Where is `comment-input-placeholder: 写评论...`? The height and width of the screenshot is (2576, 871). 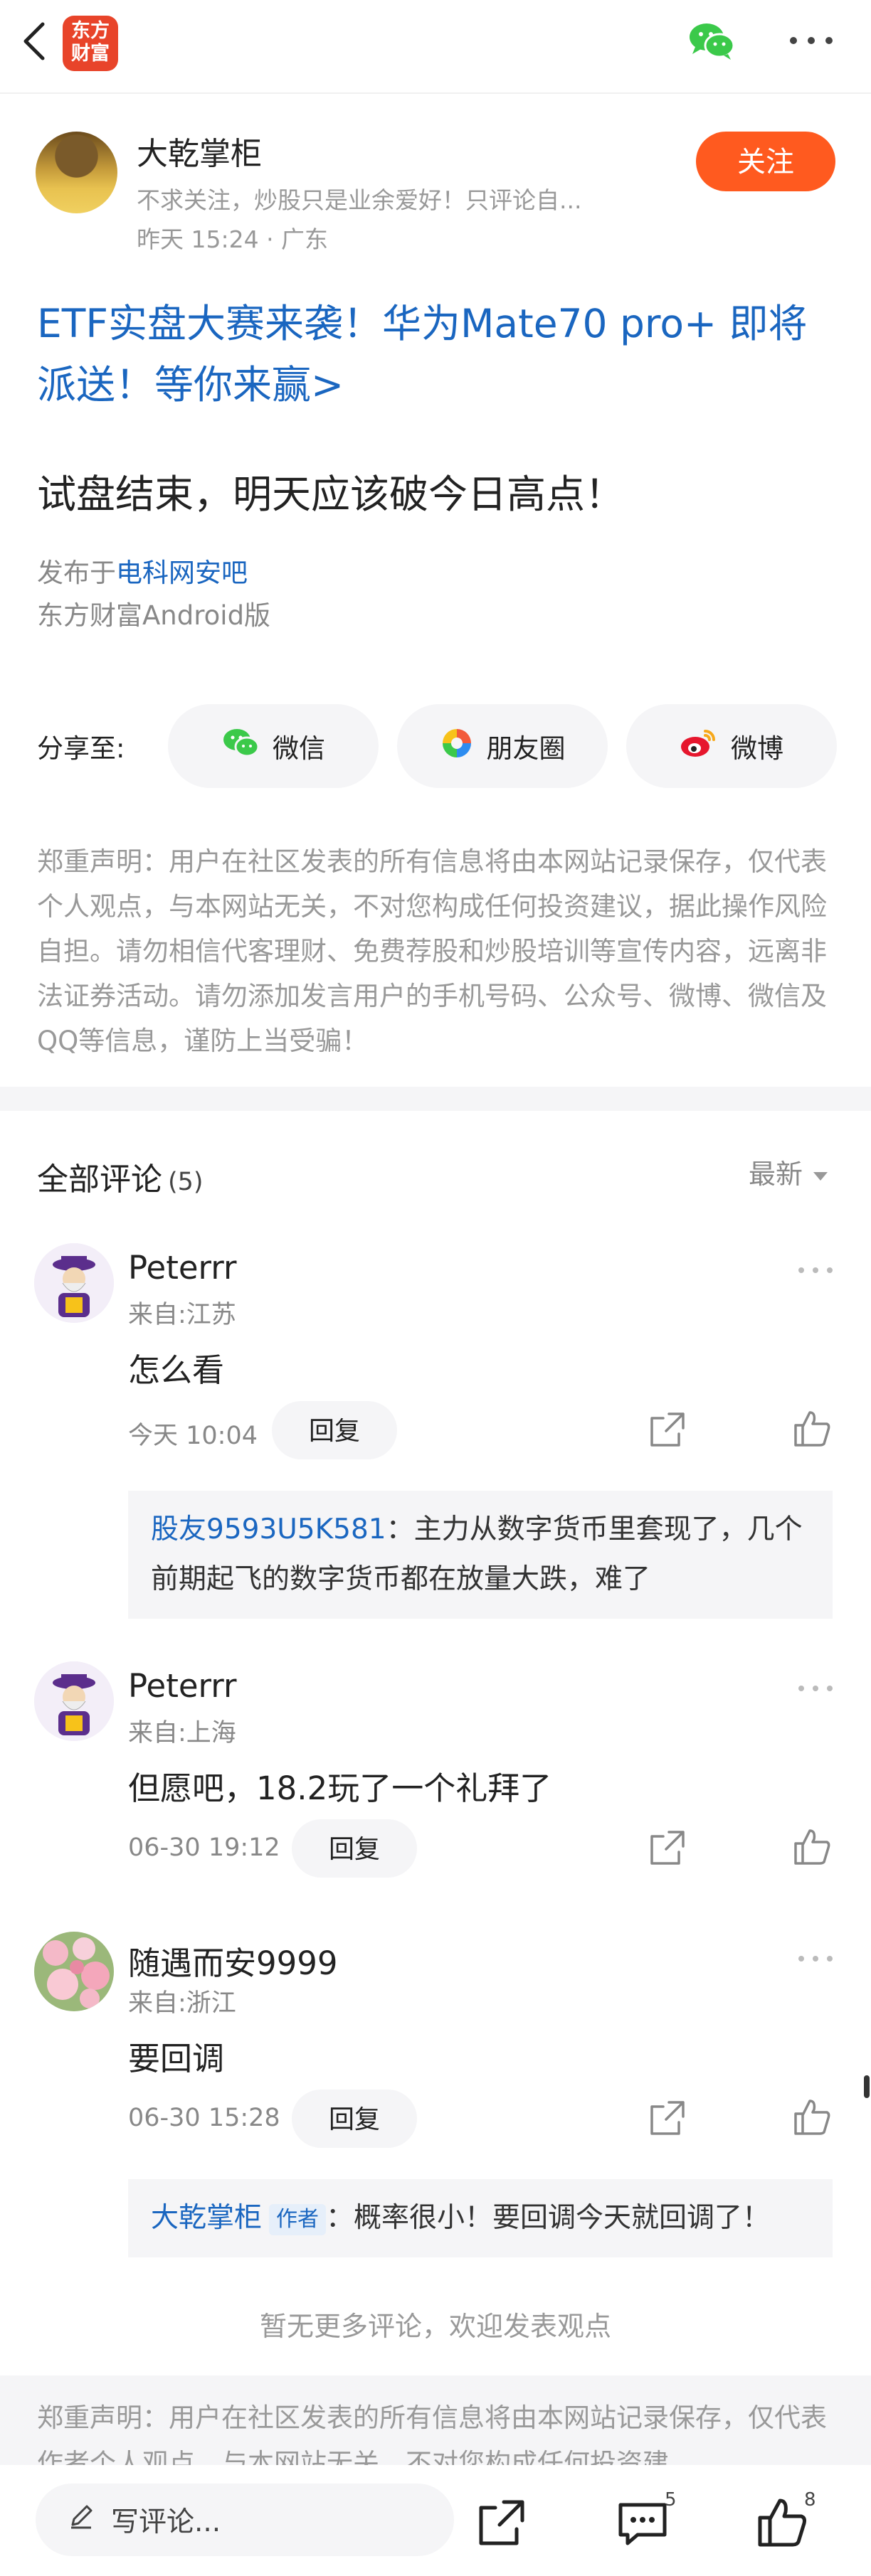
comment-input-placeholder: 写评论... is located at coordinates (166, 2522).